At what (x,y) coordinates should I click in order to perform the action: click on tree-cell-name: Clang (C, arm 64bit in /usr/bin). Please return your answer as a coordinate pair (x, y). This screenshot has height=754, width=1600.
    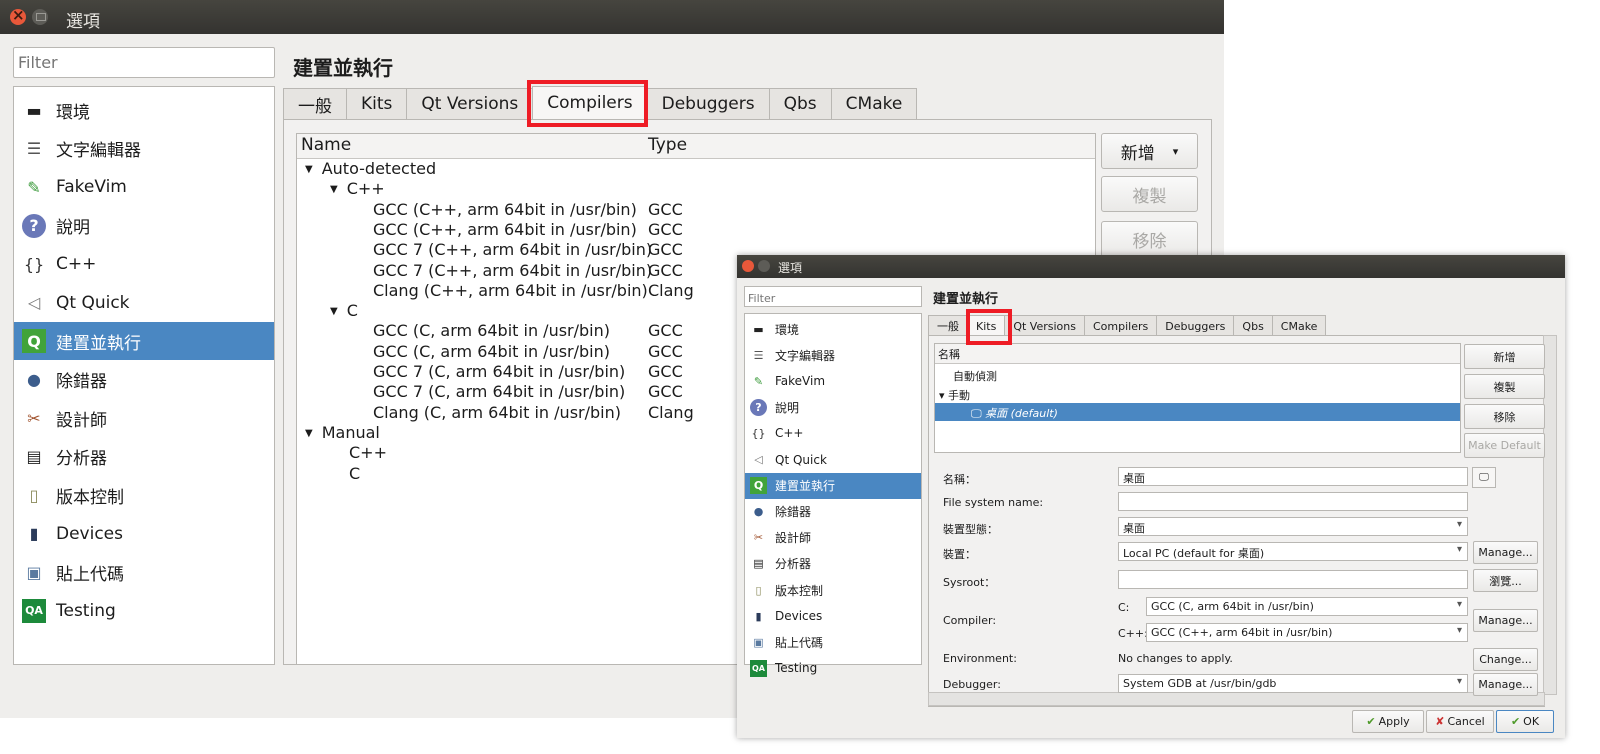
    Looking at the image, I should click on (497, 412).